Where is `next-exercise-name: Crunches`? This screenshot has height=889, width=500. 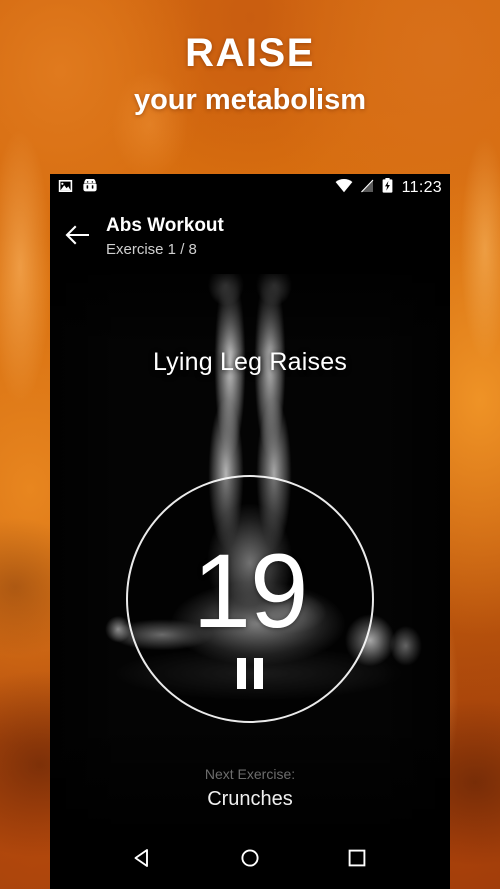
next-exercise-name: Crunches is located at coordinates (250, 799).